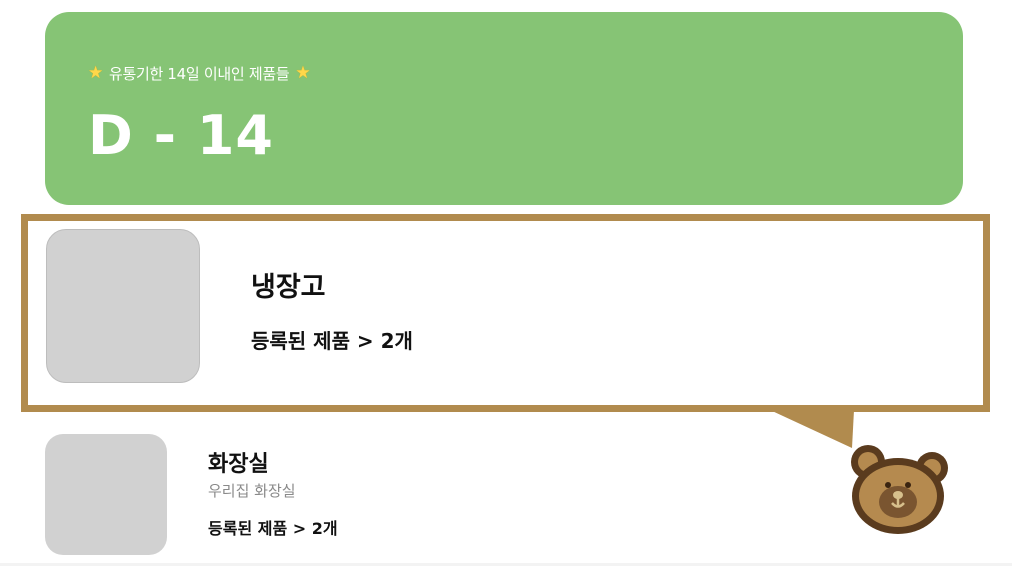  Describe the element at coordinates (252, 491) in the screenshot. I see `storage-subtitle: 우리집 화장실` at that location.